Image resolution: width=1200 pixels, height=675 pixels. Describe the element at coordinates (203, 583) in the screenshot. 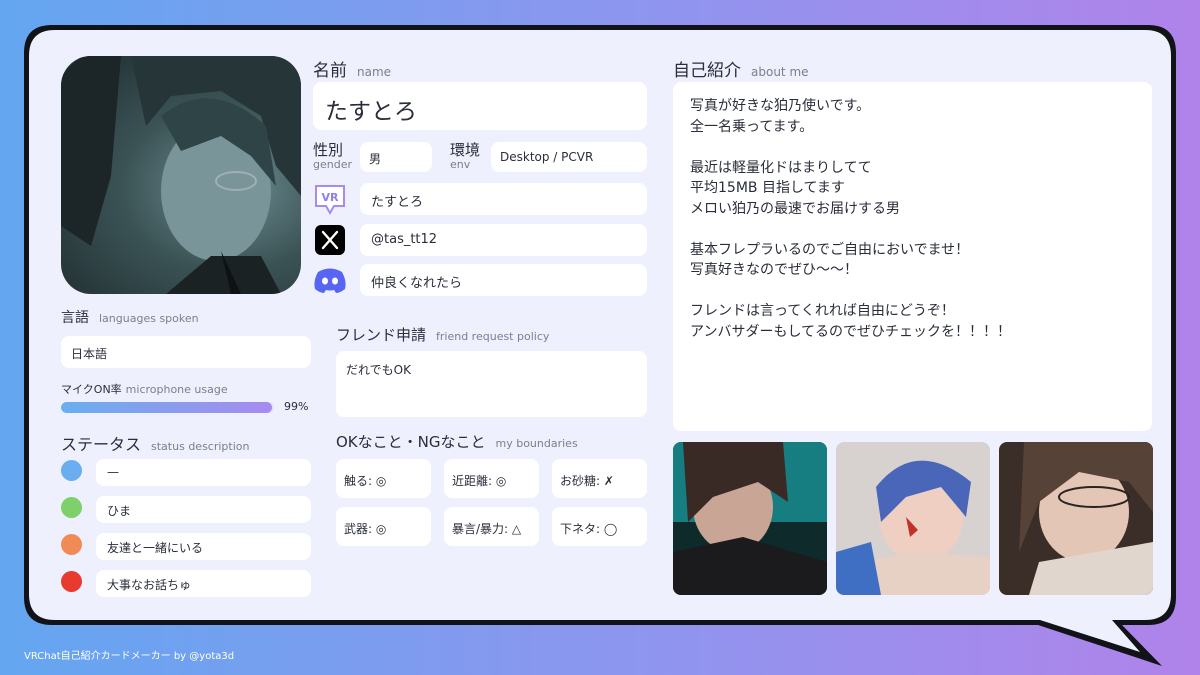

I see `status-item: 大事なお話ちゅ` at that location.